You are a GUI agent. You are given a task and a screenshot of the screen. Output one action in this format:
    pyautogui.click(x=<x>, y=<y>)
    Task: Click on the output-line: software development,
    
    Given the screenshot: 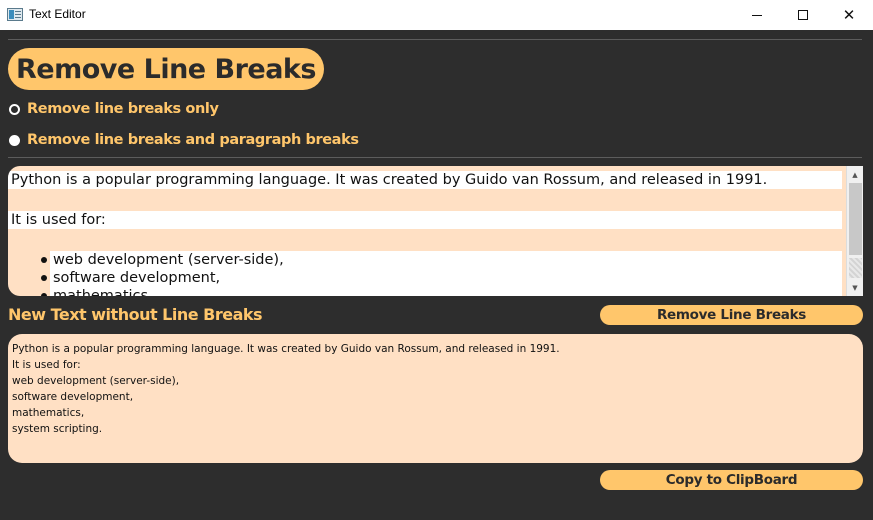 What is the action you would take?
    pyautogui.click(x=73, y=397)
    